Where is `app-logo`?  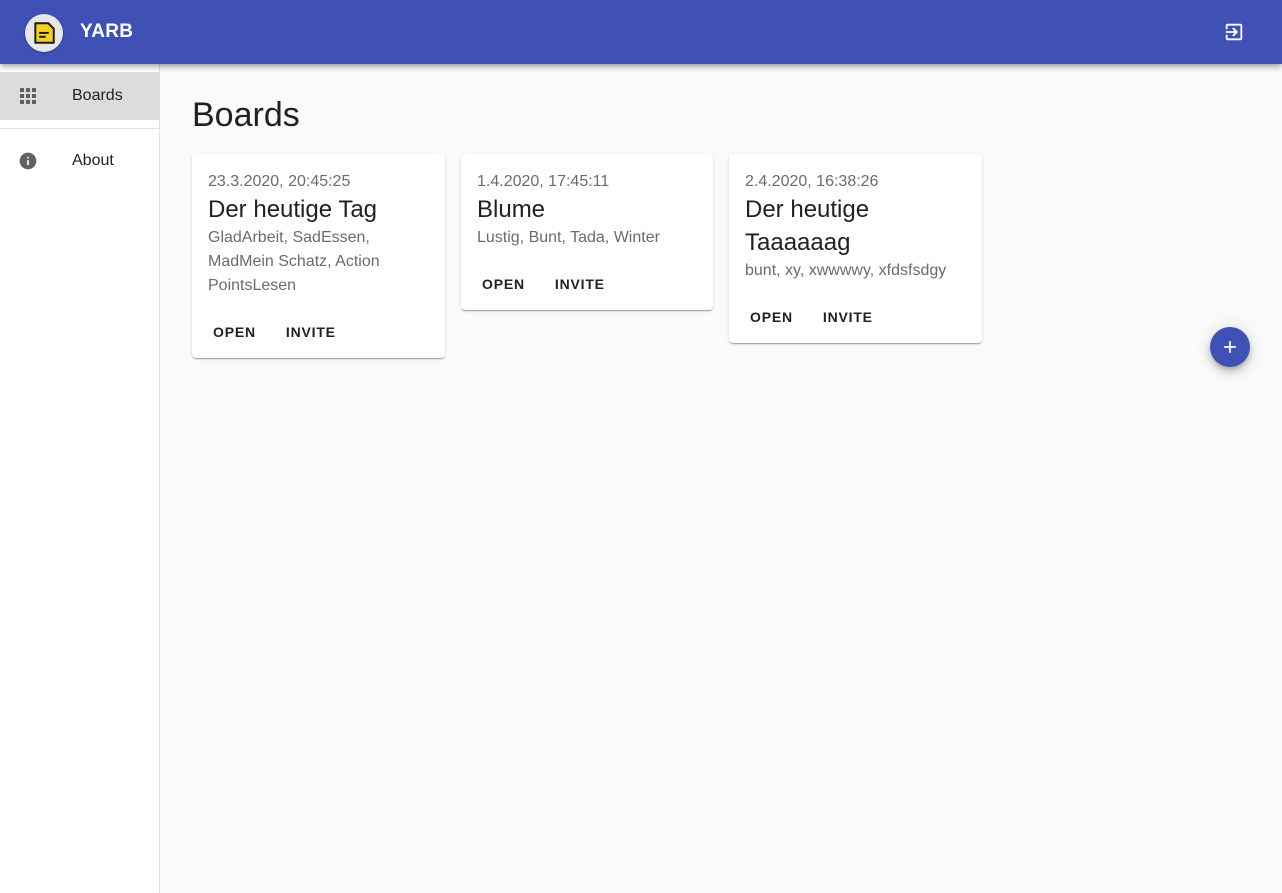
app-logo is located at coordinates (44, 33).